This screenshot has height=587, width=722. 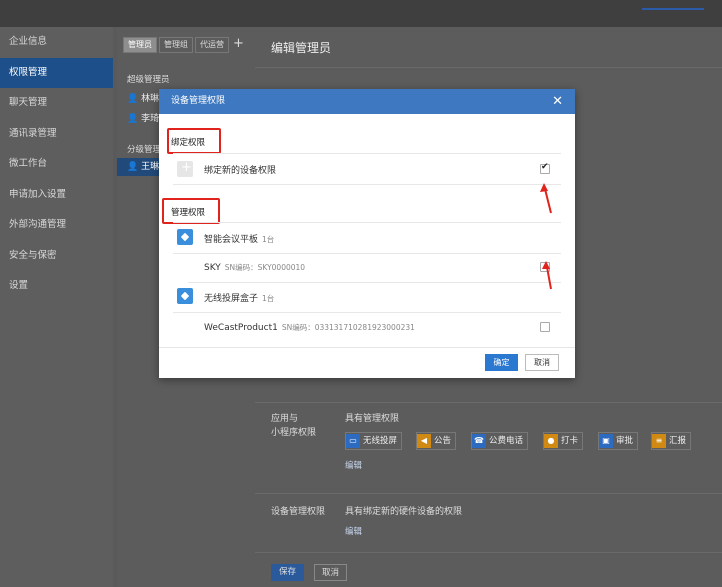 I want to click on arrow-annotation, so click(x=546, y=198).